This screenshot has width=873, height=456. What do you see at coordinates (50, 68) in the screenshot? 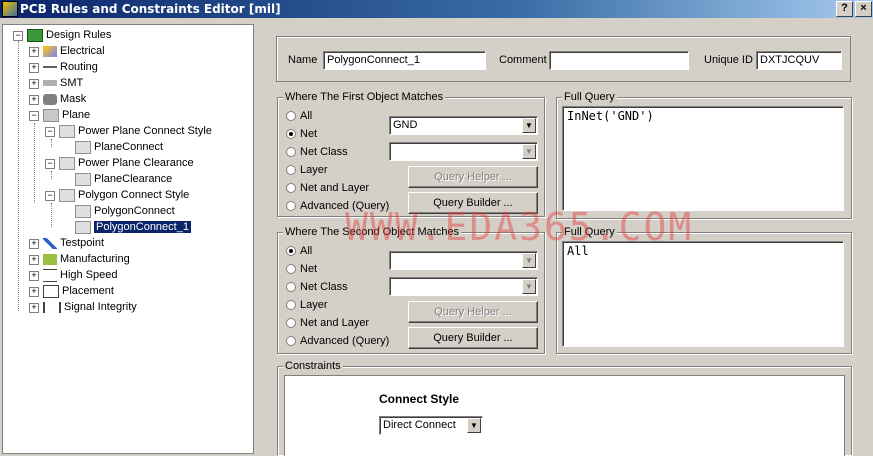
I see `routing-icon` at bounding box center [50, 68].